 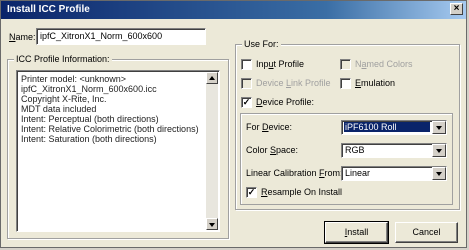 What do you see at coordinates (64, 99) in the screenshot?
I see `info-line: Copyright X-Rite, Inc.` at bounding box center [64, 99].